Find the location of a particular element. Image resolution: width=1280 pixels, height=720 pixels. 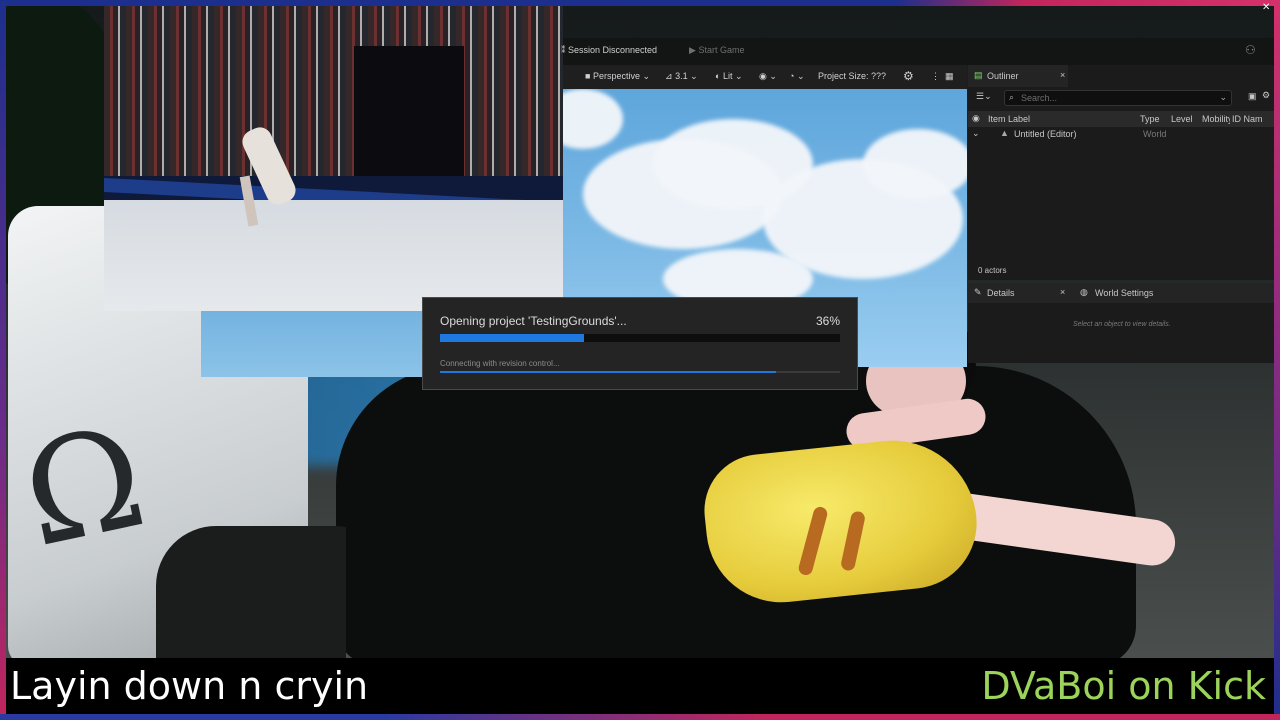

column-type: Type is located at coordinates (1150, 119).